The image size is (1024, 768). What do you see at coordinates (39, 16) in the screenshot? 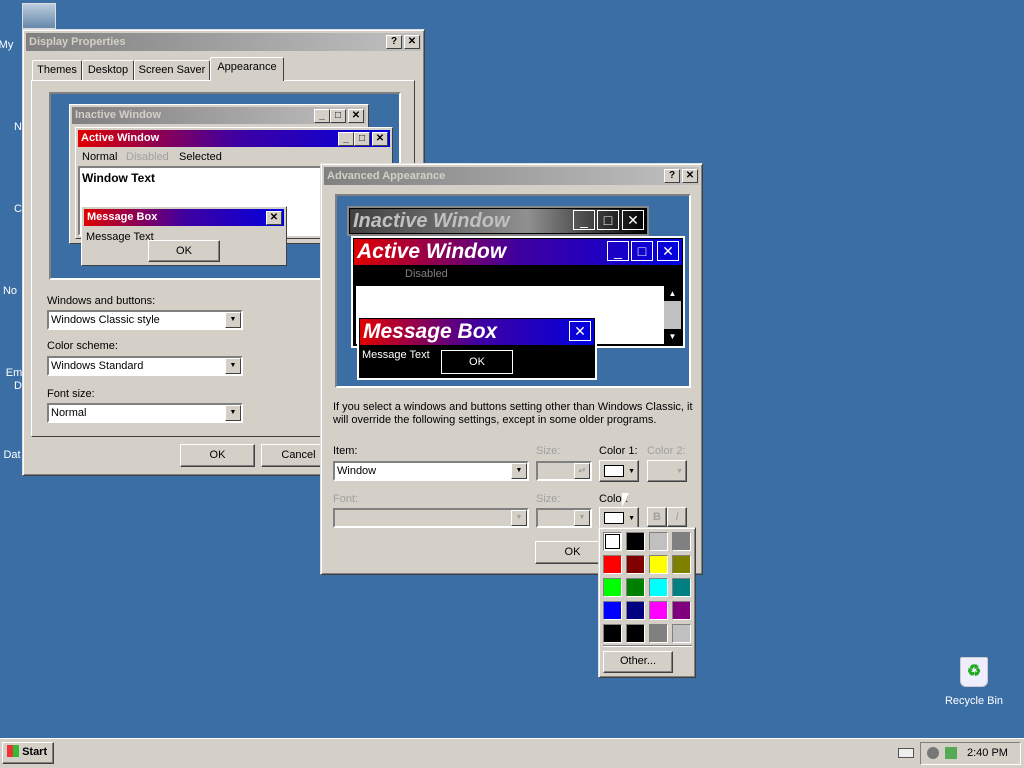
I see `my-computer-icon` at bounding box center [39, 16].